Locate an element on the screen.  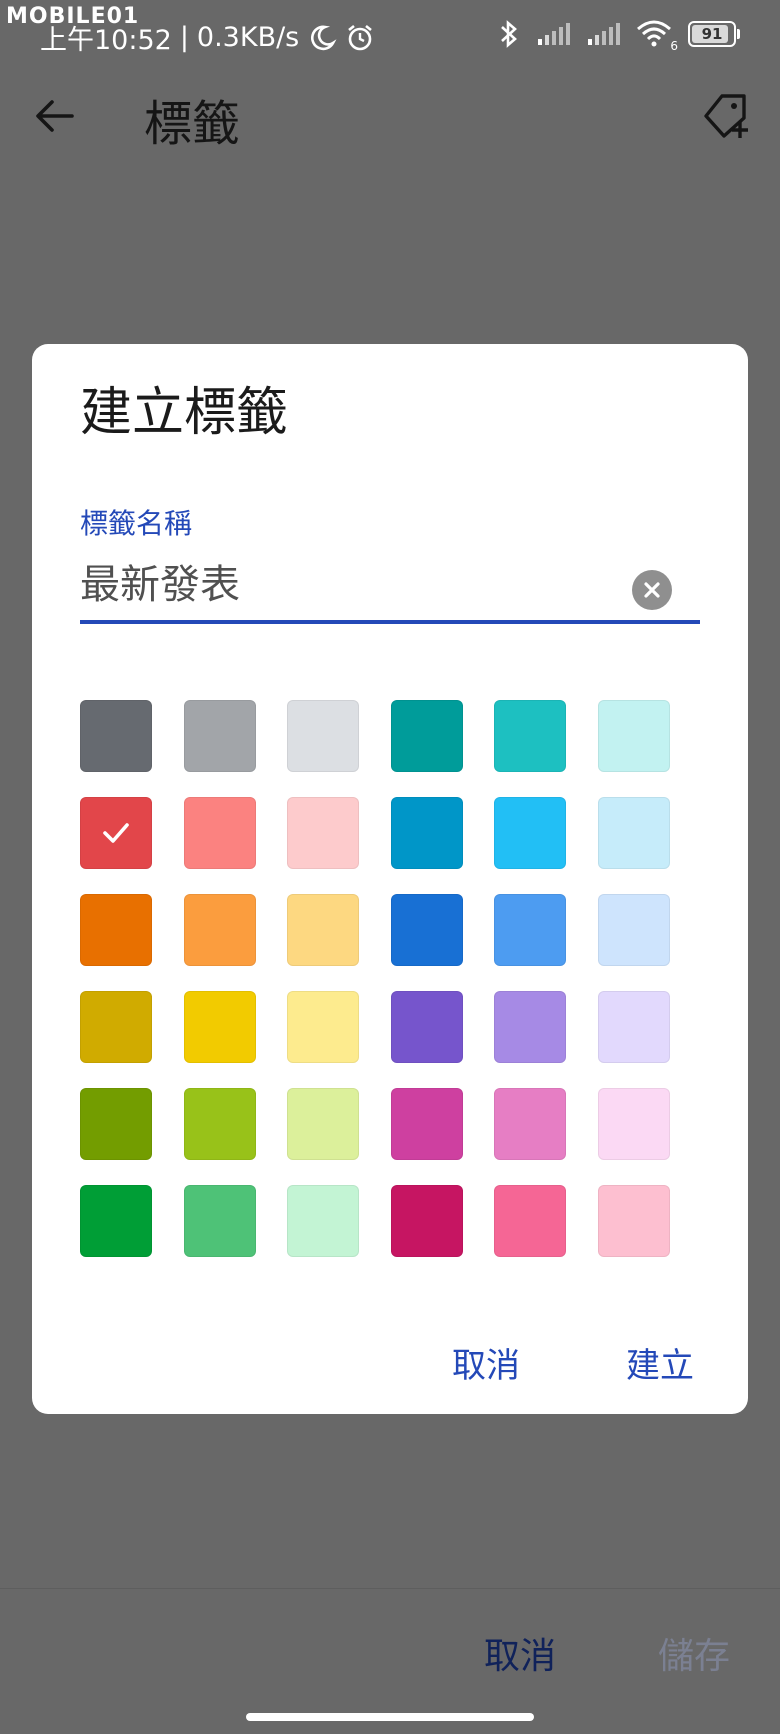
clear-text-button is located at coordinates (652, 590).